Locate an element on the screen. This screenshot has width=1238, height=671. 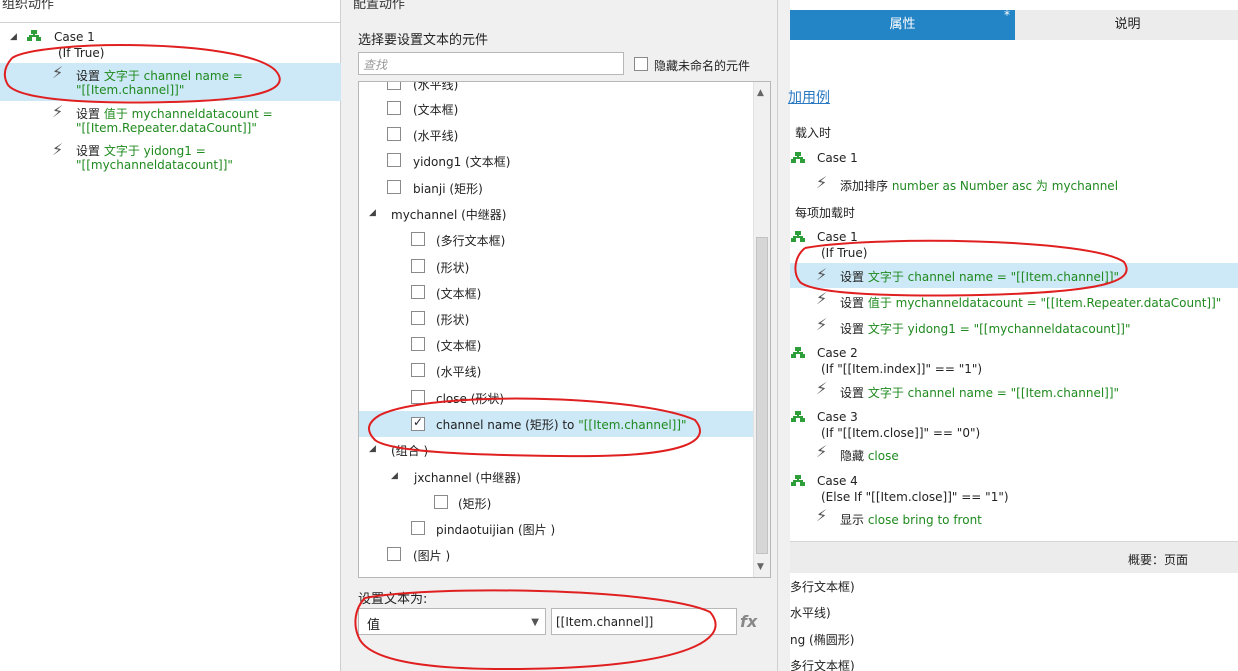
list-item: bianji (矩形) is located at coordinates (556, 188).